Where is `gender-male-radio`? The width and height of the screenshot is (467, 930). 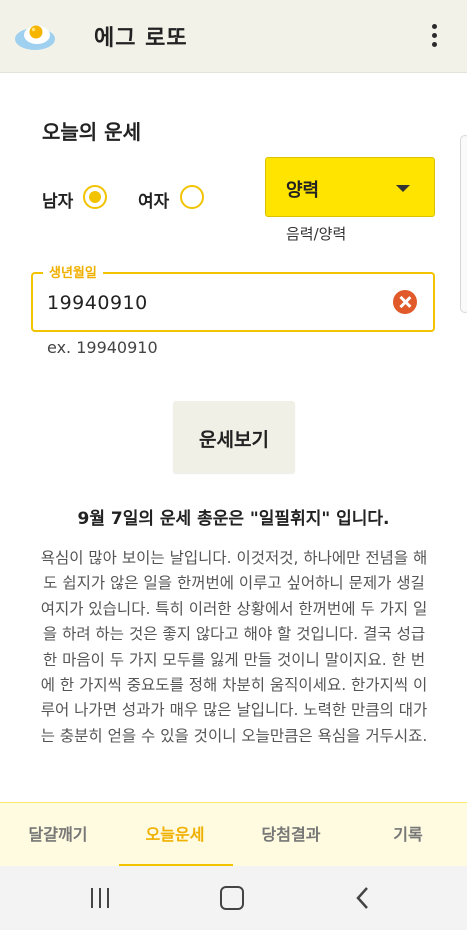
gender-male-radio is located at coordinates (95, 197).